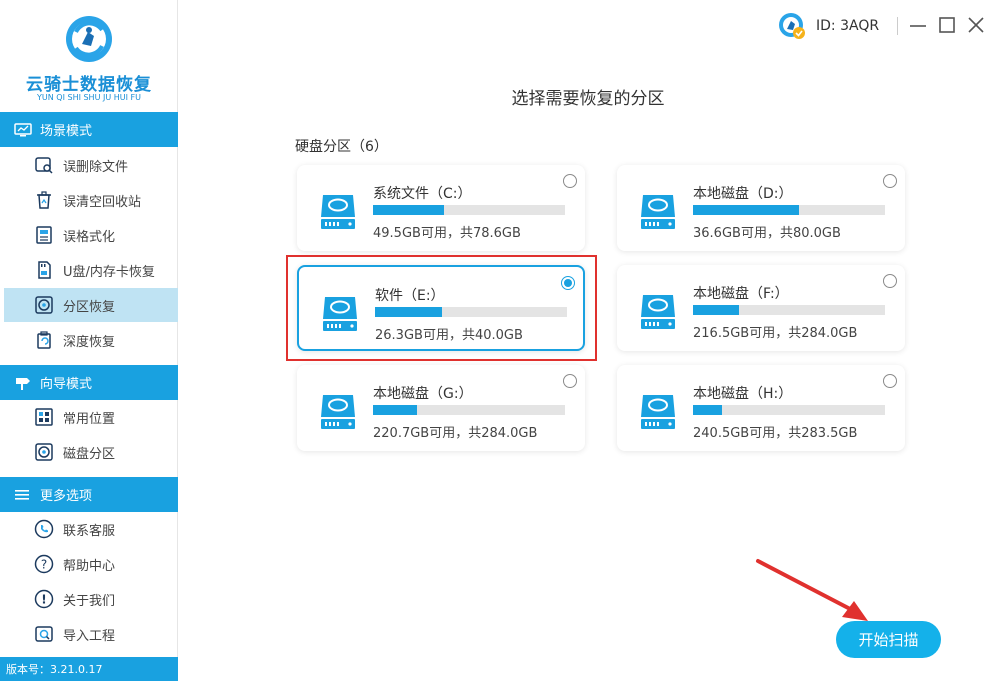 Image resolution: width=998 pixels, height=681 pixels. I want to click on nav-item-recycle-bin: 误清空回收站, so click(91, 200).